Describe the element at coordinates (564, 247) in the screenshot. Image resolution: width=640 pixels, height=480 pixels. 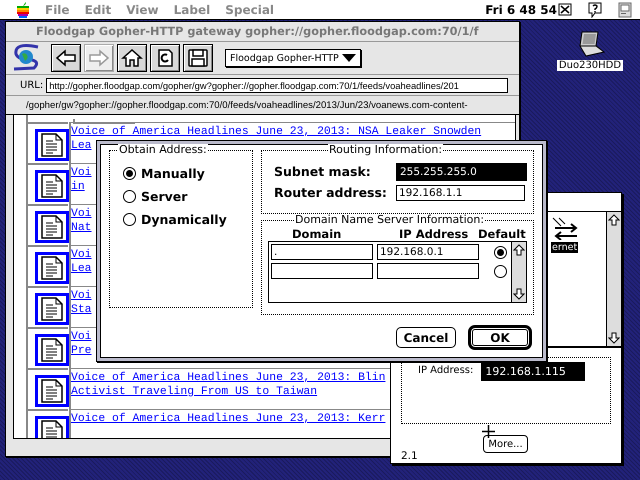
I see `network-label: ernet` at that location.